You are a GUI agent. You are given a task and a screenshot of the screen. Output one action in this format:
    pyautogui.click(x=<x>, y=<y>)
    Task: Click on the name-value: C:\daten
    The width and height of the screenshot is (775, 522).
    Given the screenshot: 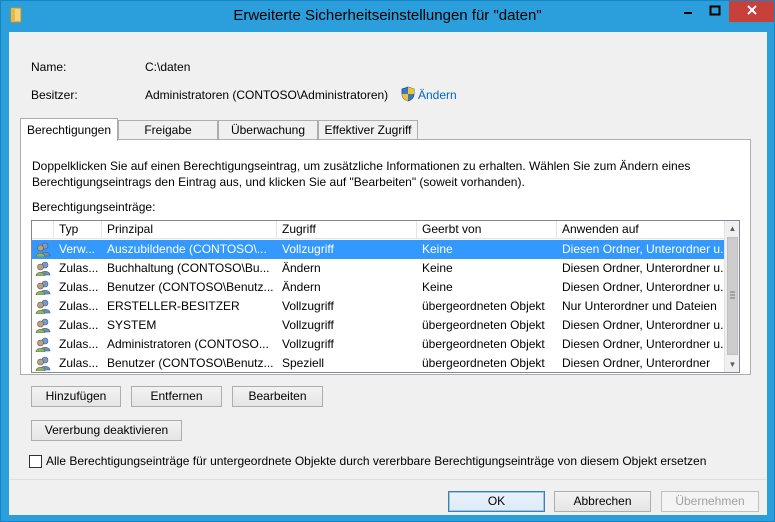 What is the action you would take?
    pyautogui.click(x=168, y=67)
    